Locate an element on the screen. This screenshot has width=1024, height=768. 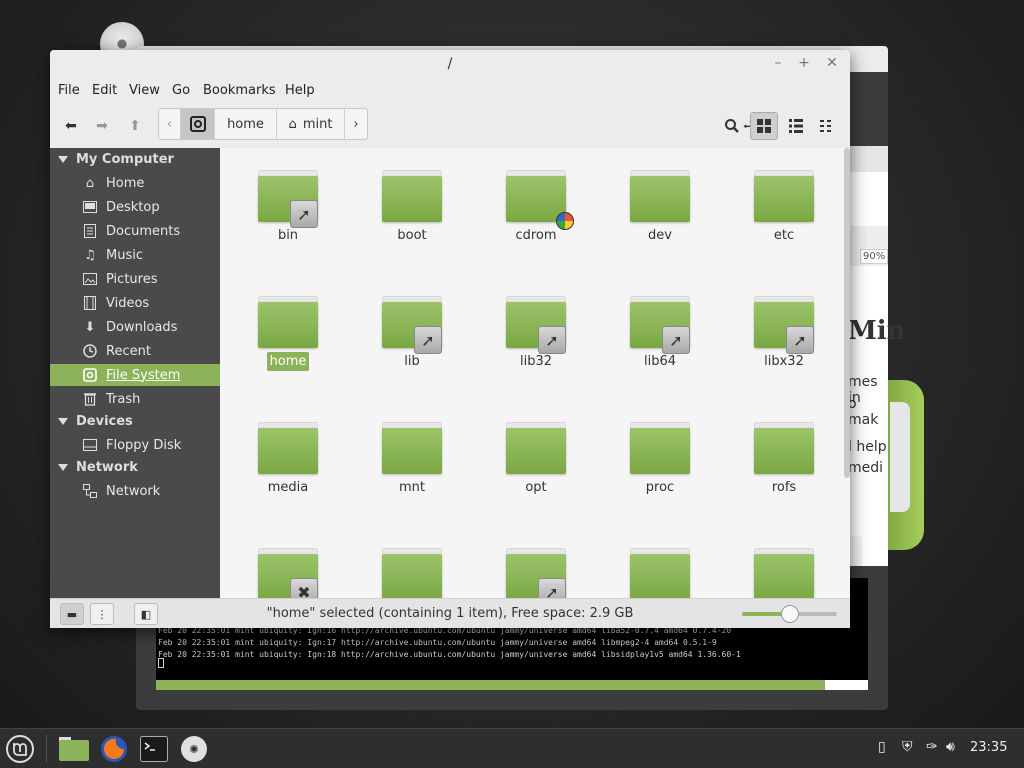
section-title: My Computer is located at coordinates (125, 159).